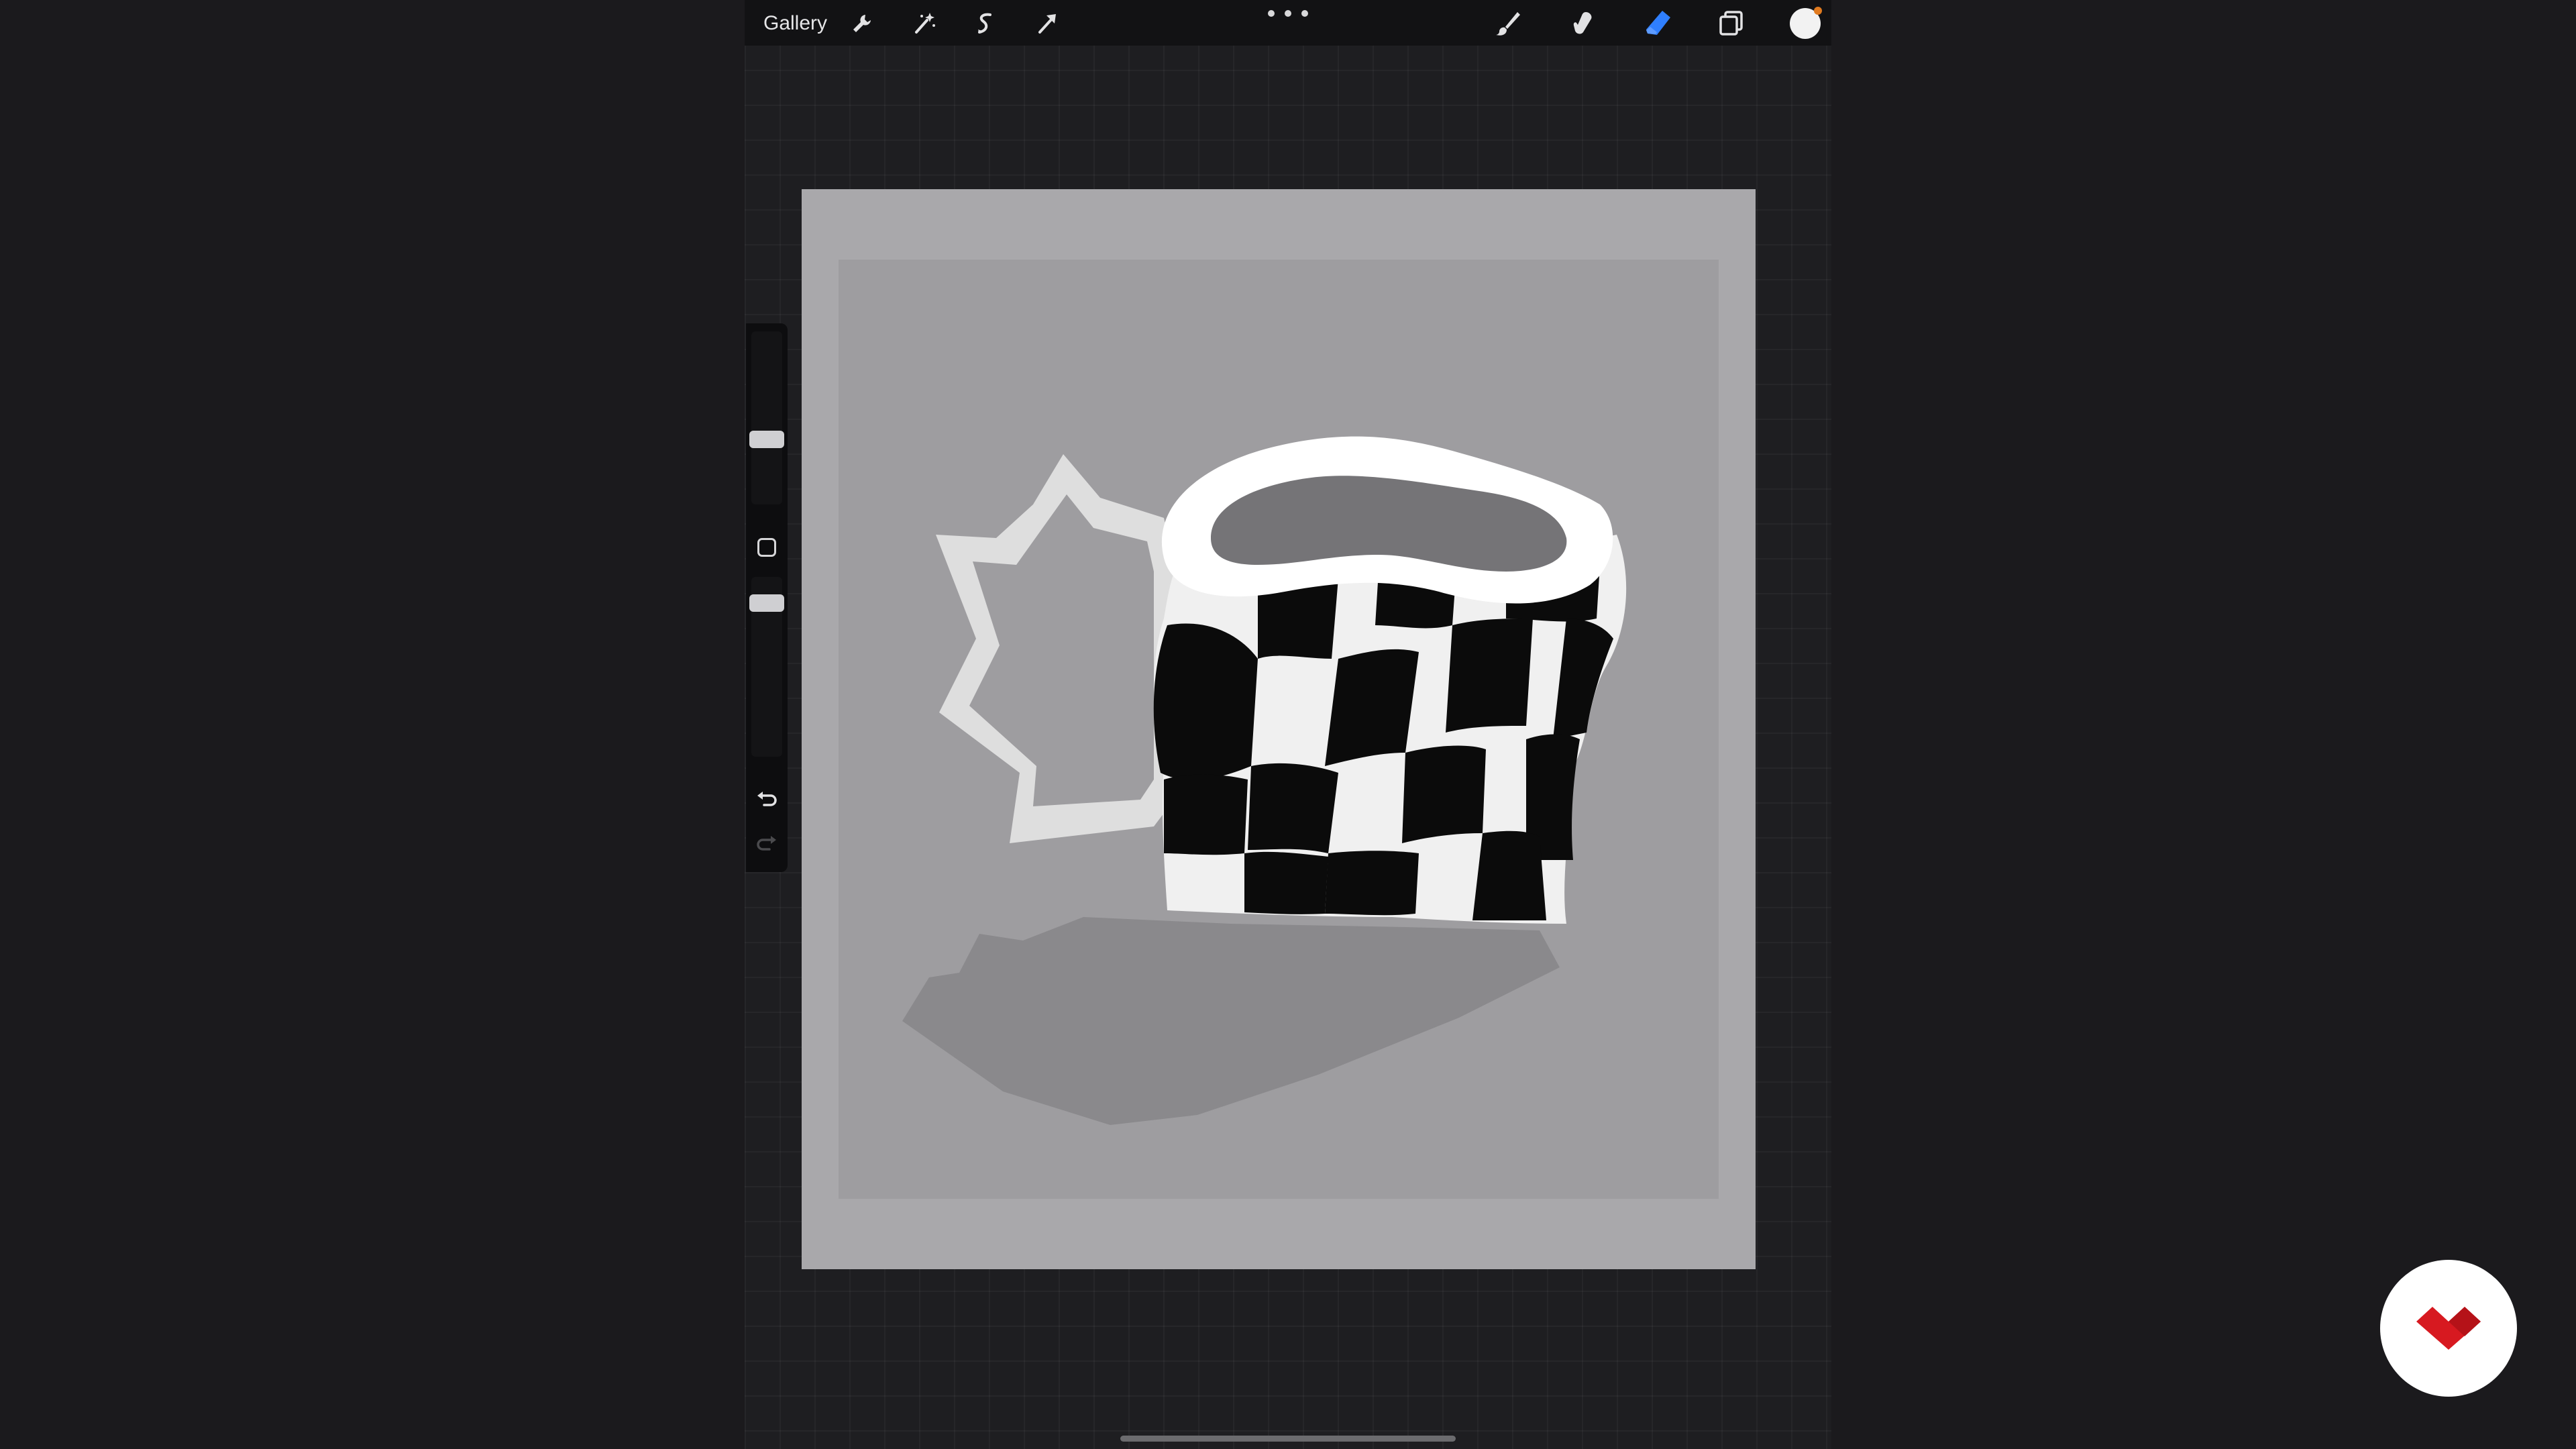  What do you see at coordinates (1507, 23) in the screenshot?
I see `brush-icon` at bounding box center [1507, 23].